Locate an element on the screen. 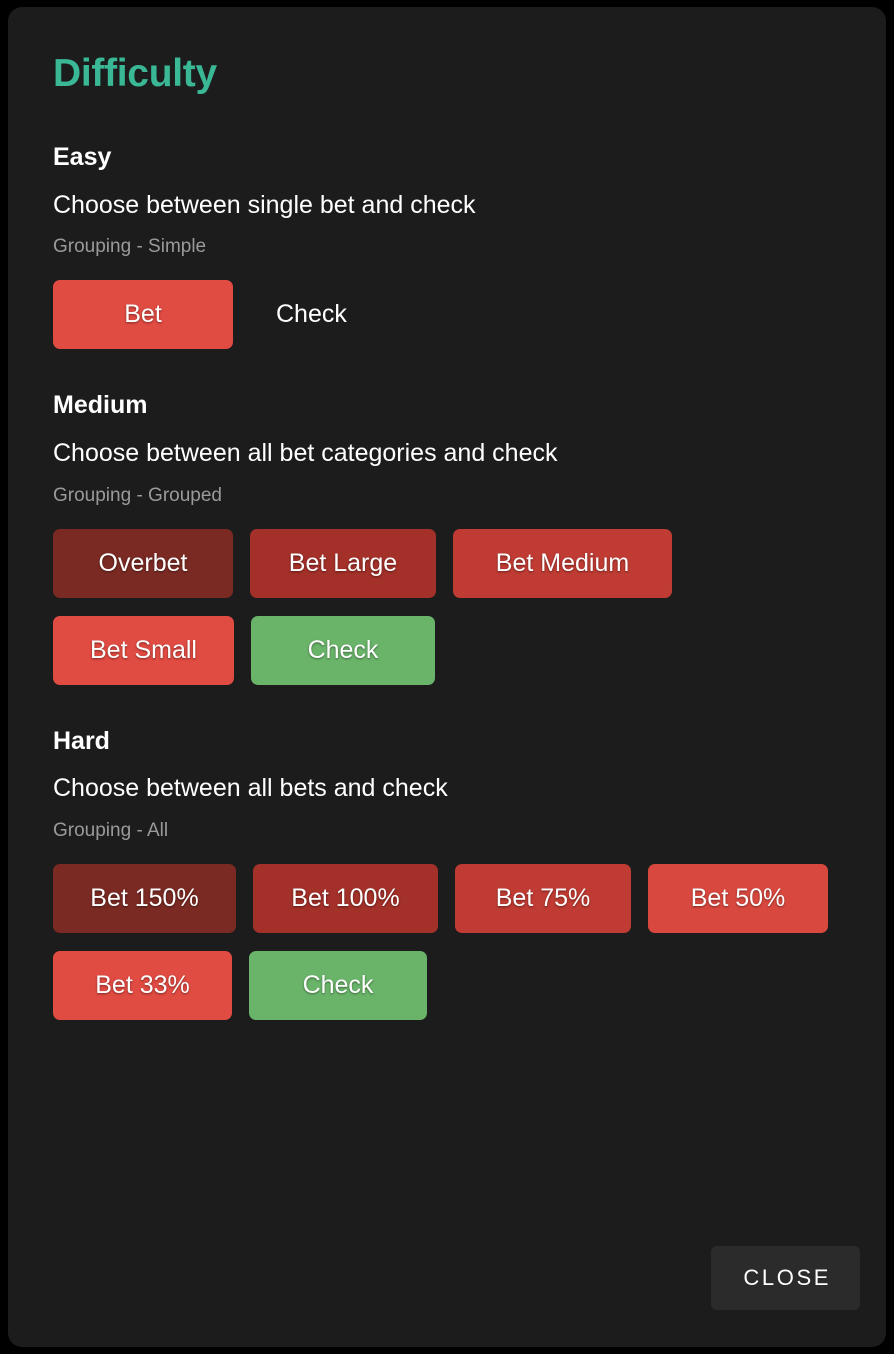 The height and width of the screenshot is (1354, 894). section-grouping-label: Grouping - Grouped is located at coordinates (137, 495).